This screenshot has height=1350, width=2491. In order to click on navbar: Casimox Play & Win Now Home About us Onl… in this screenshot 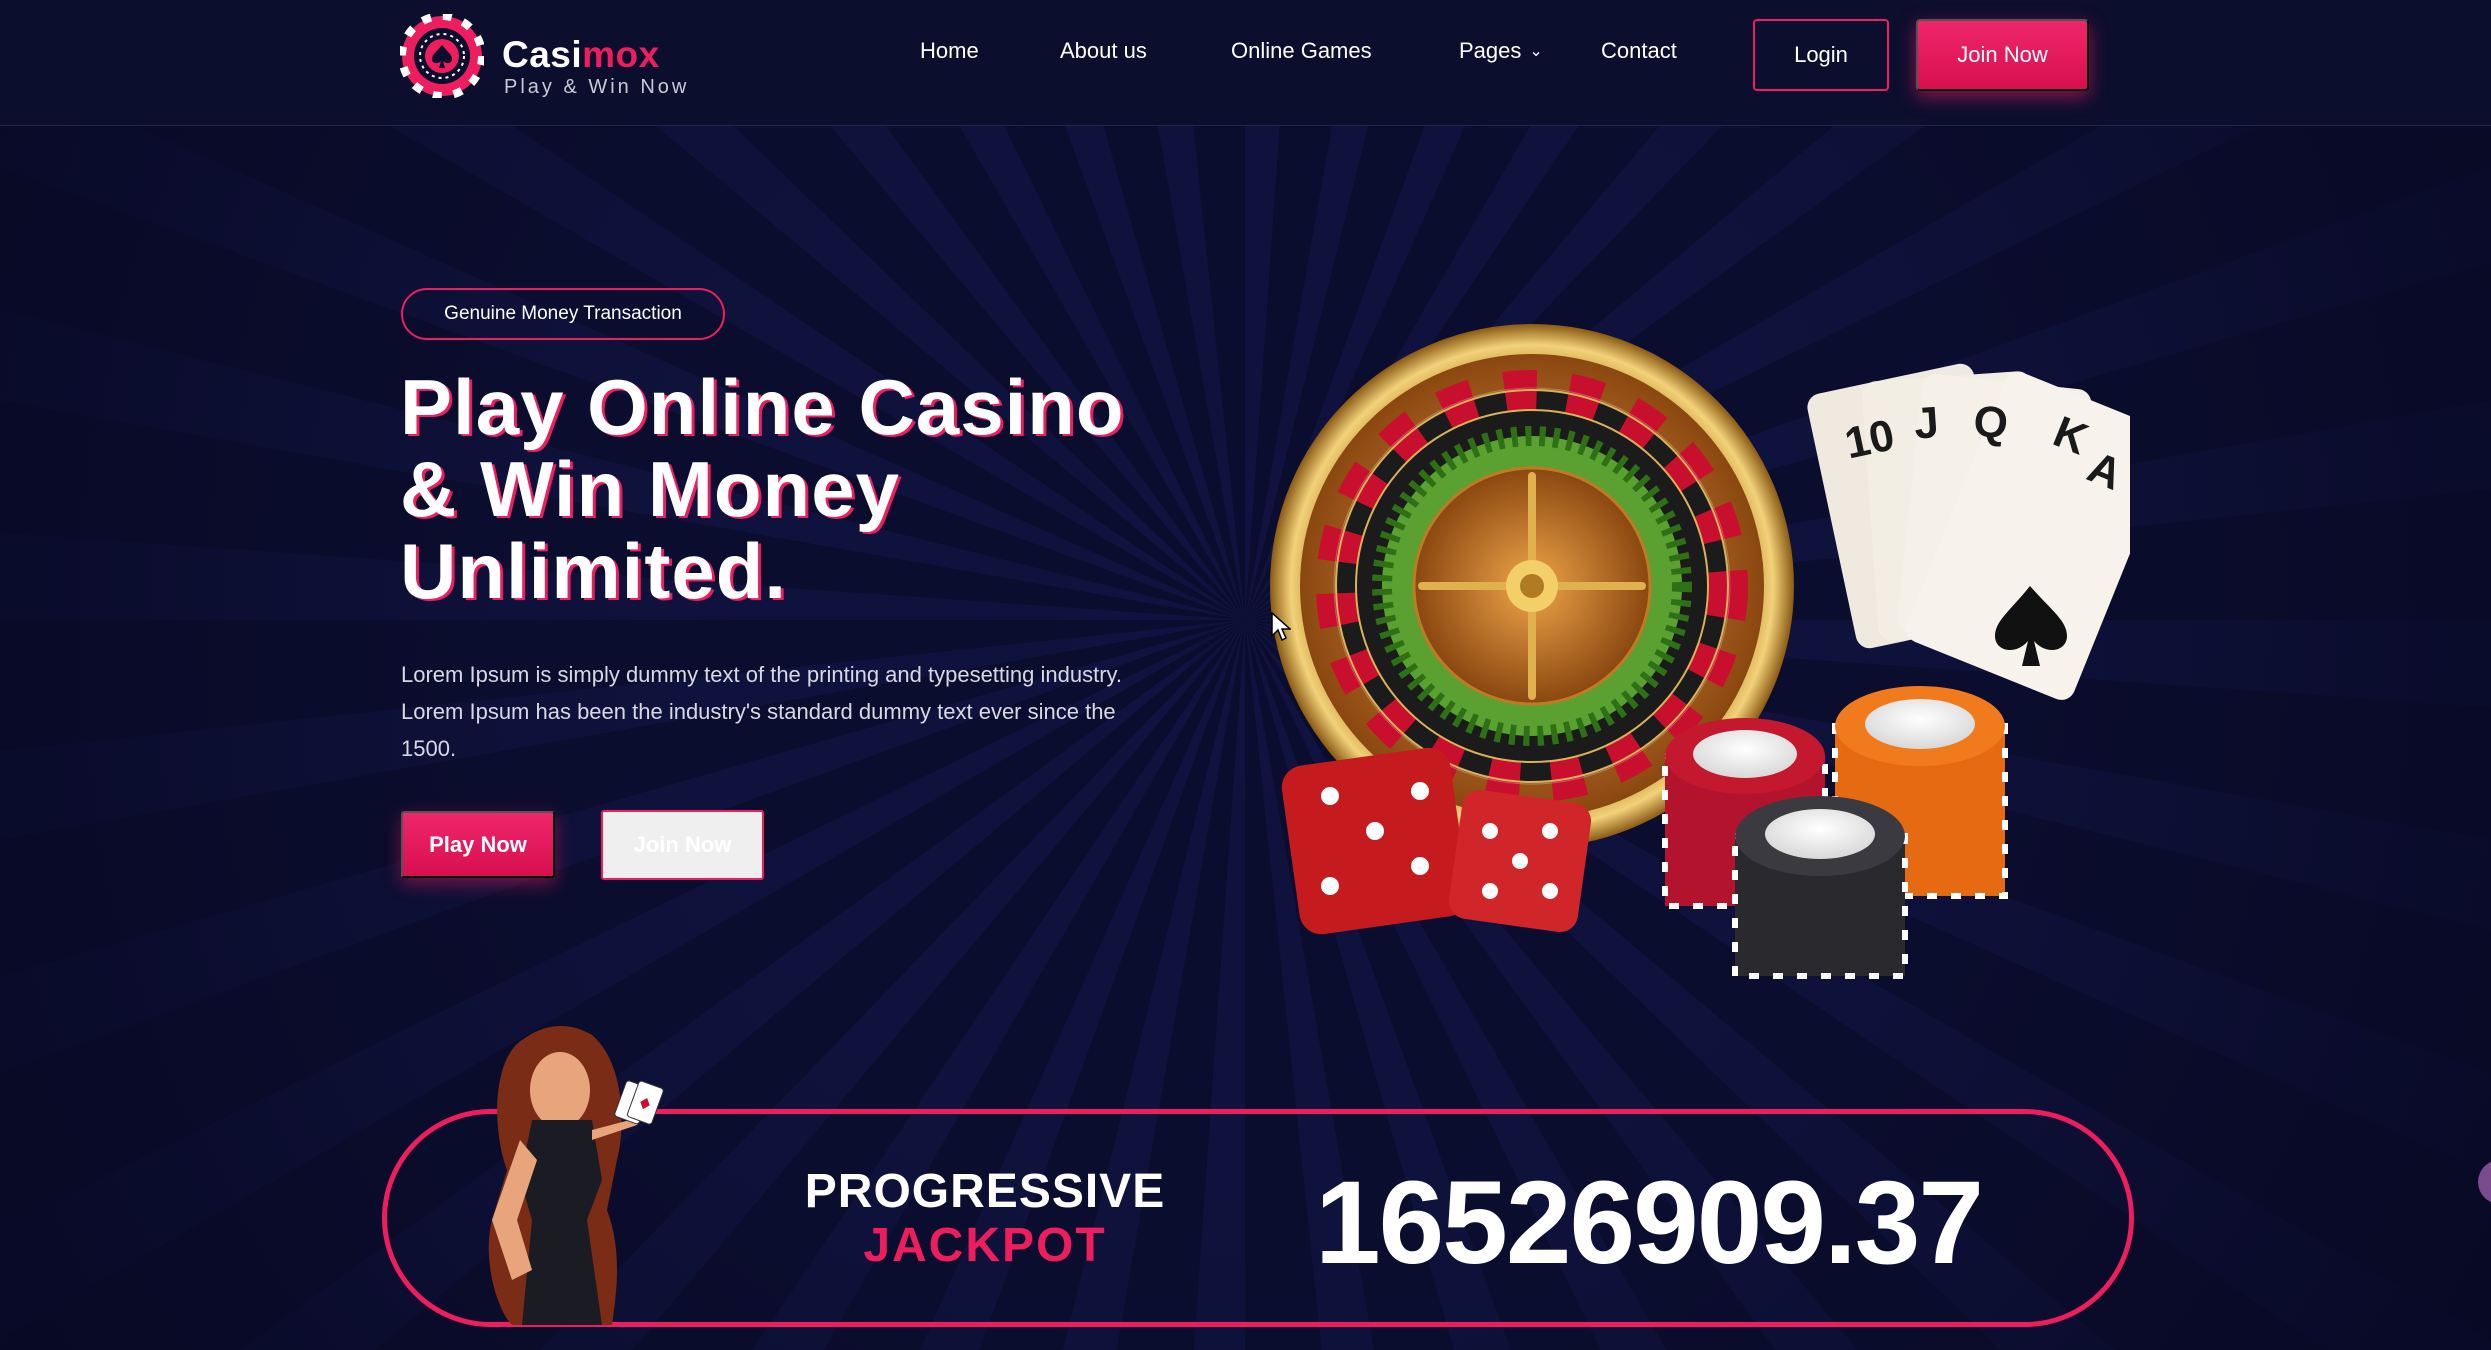, I will do `click(1245, 63)`.